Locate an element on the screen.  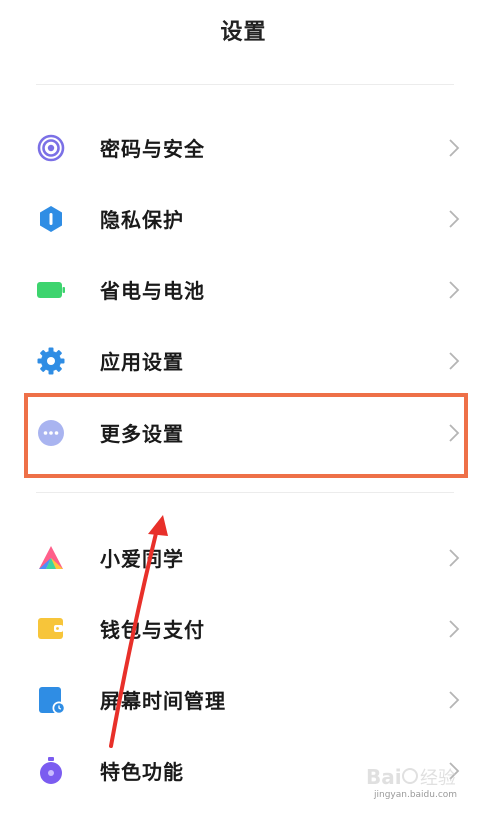
wallet-icon is located at coordinates (51, 629).